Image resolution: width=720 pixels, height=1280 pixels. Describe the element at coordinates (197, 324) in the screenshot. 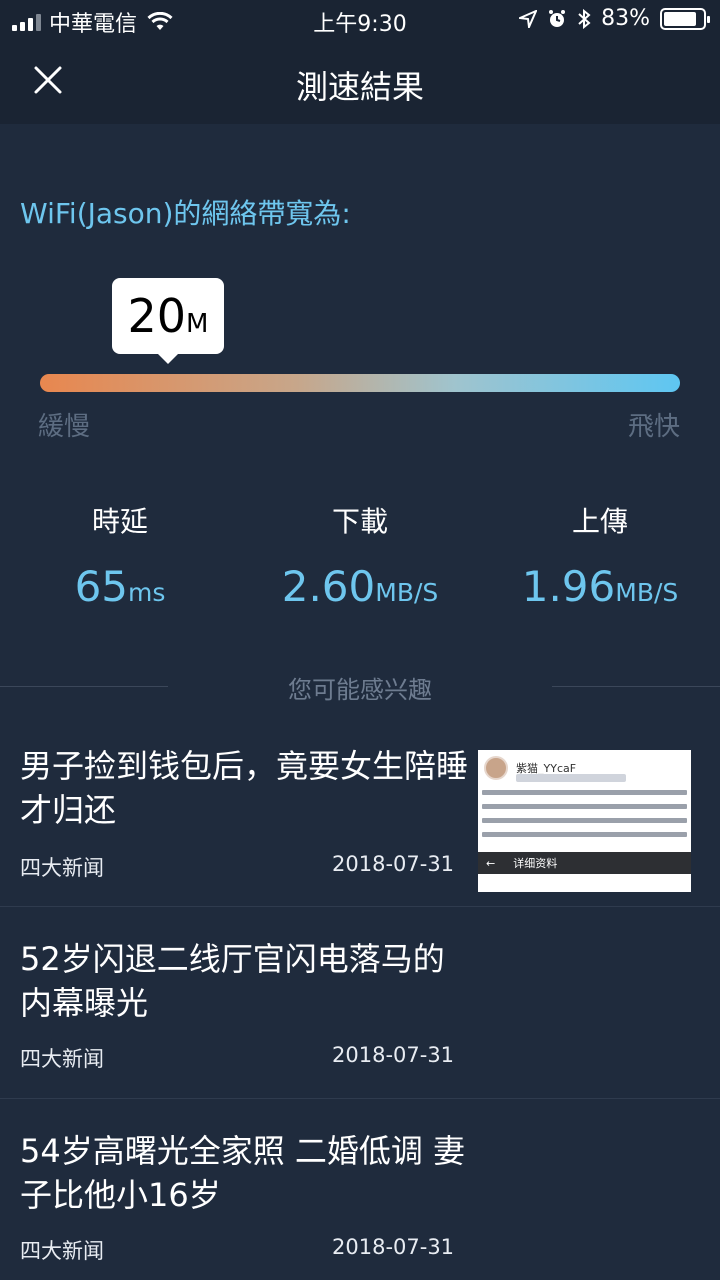

I see `bandwidth-unit: M` at that location.